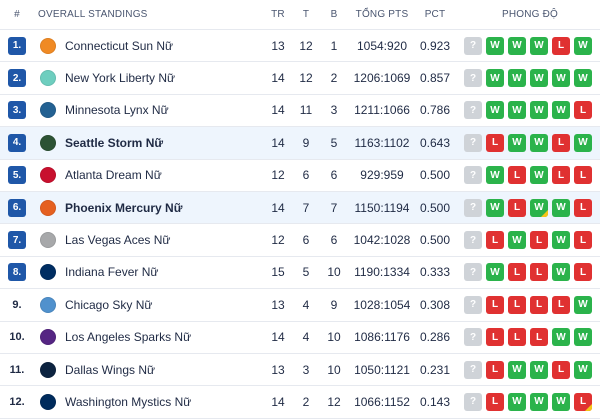 The image size is (600, 420). What do you see at coordinates (165, 175) in the screenshot?
I see `team-name-cell: Atlanta Dream Nữ` at bounding box center [165, 175].